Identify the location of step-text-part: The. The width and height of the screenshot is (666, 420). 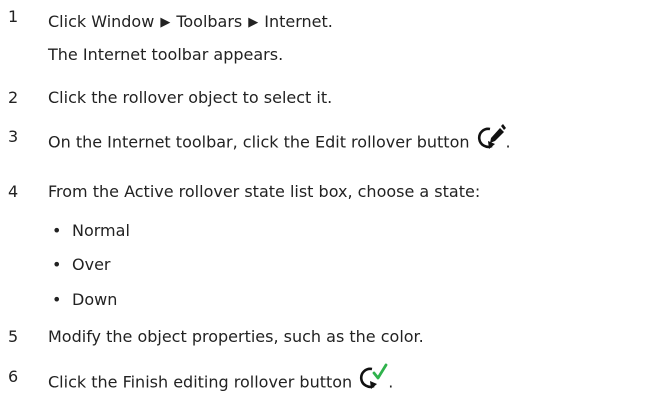
(65, 54).